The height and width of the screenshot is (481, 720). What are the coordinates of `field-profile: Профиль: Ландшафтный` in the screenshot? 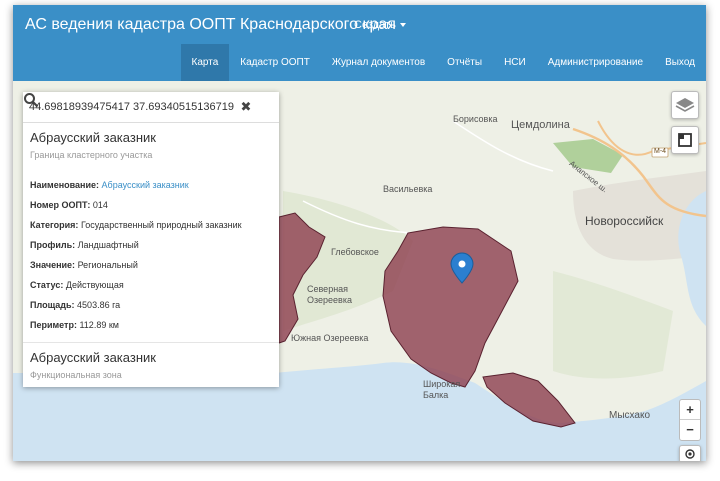 It's located at (84, 245).